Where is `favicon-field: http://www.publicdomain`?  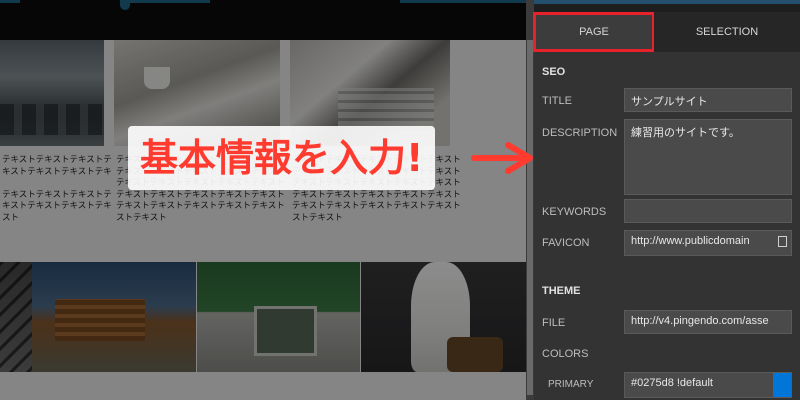
favicon-field: http://www.publicdomain is located at coordinates (708, 243).